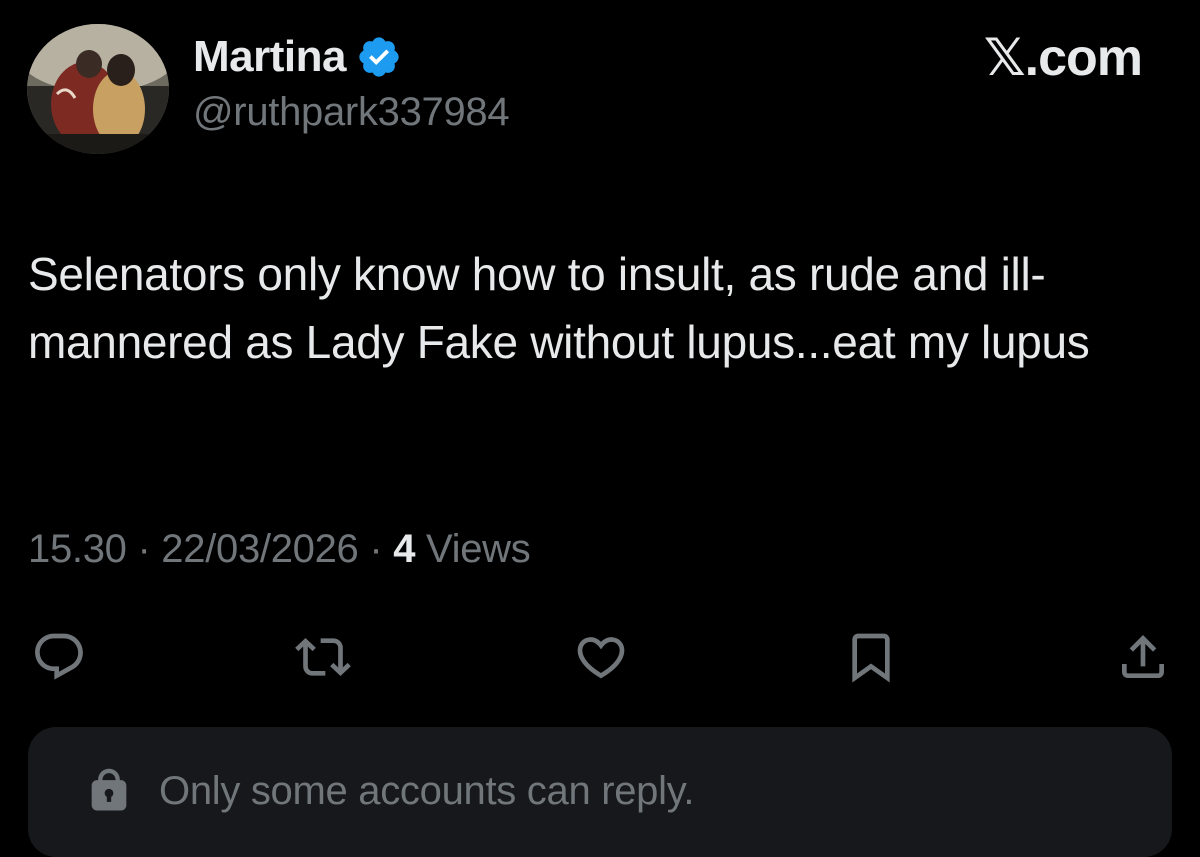  What do you see at coordinates (478, 549) in the screenshot?
I see `views-label: Views` at bounding box center [478, 549].